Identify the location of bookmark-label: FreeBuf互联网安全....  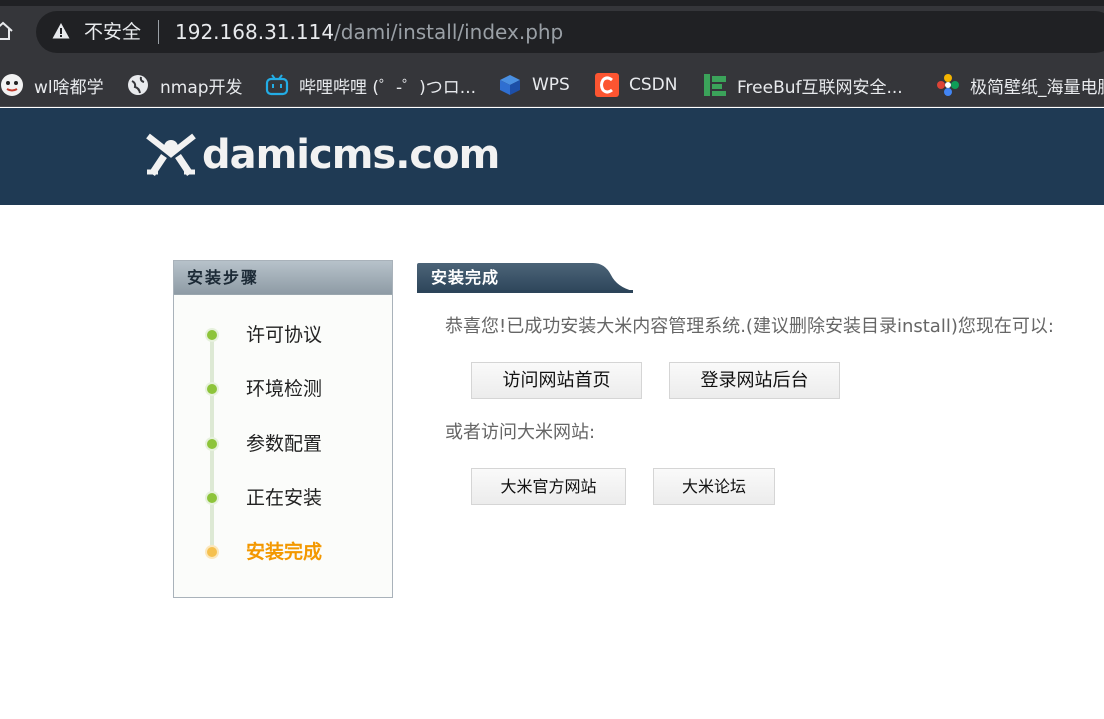
(820, 87).